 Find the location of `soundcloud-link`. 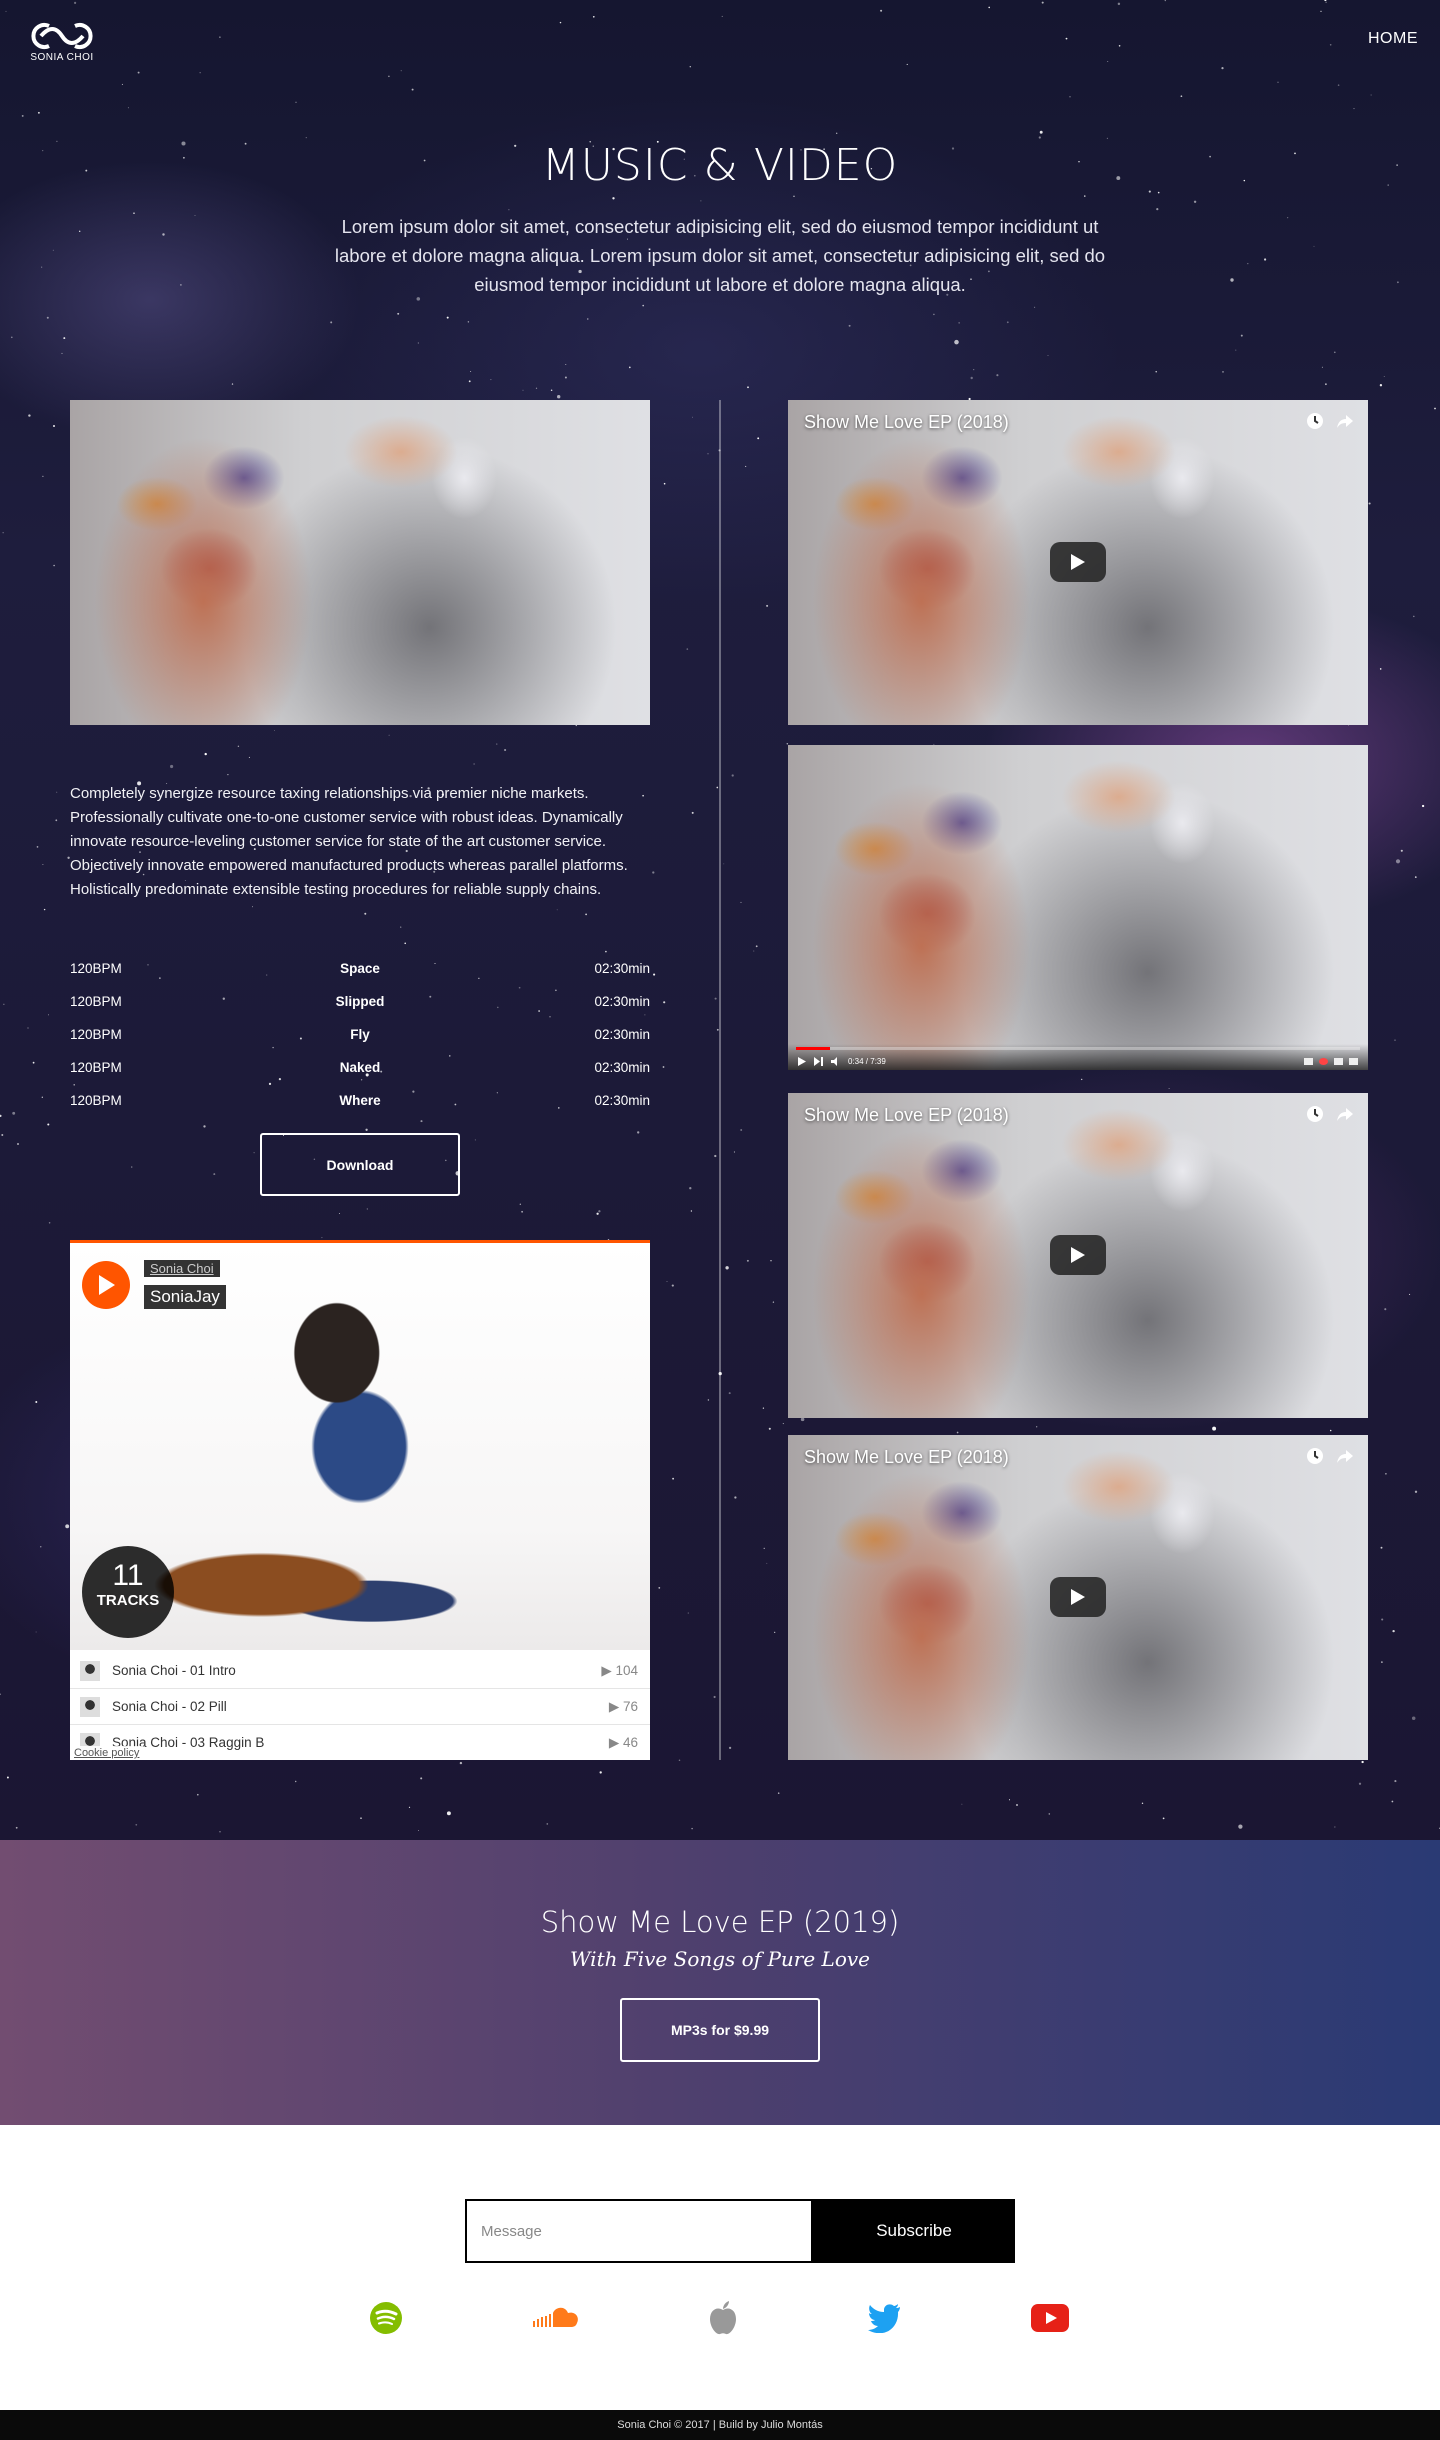

soundcloud-link is located at coordinates (556, 2318).